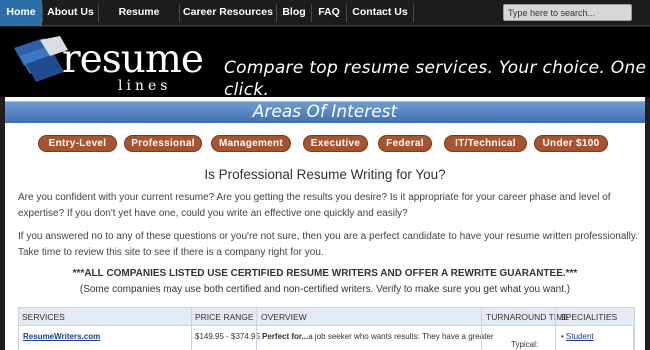  Describe the element at coordinates (61, 336) in the screenshot. I see `service-link: ResumeWriters.com` at that location.